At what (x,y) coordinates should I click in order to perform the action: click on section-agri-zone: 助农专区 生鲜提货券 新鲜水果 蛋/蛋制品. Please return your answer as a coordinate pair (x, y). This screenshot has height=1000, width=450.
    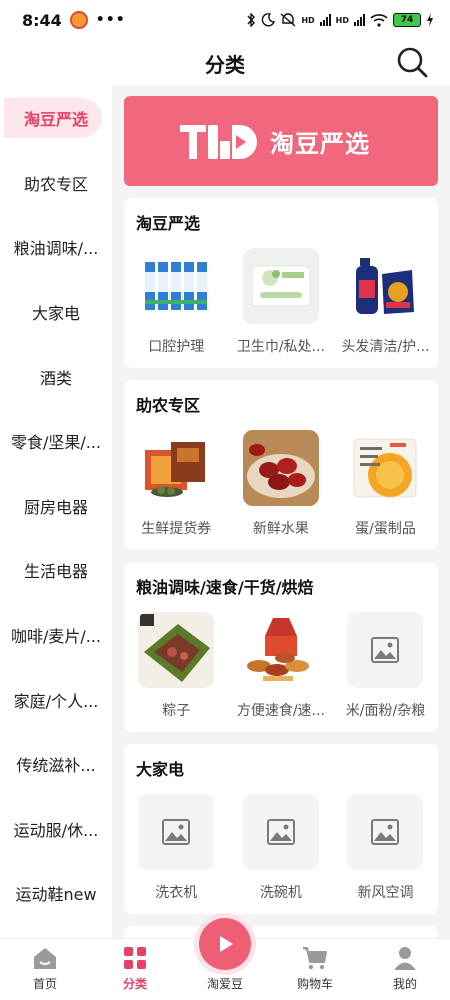
    Looking at the image, I should click on (281, 465).